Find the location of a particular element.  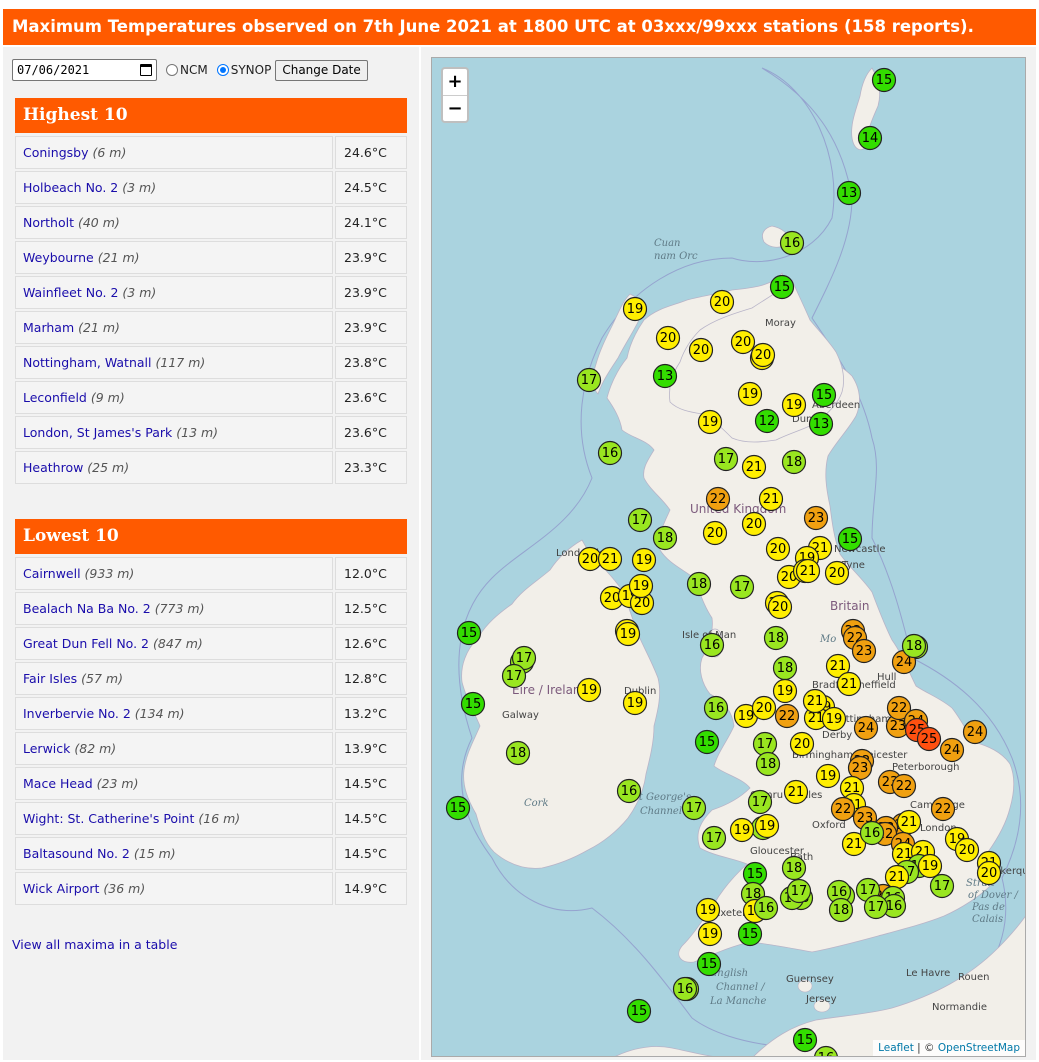

station-name-link: Bealach Na Ba No. 2 is located at coordinates (87, 608).